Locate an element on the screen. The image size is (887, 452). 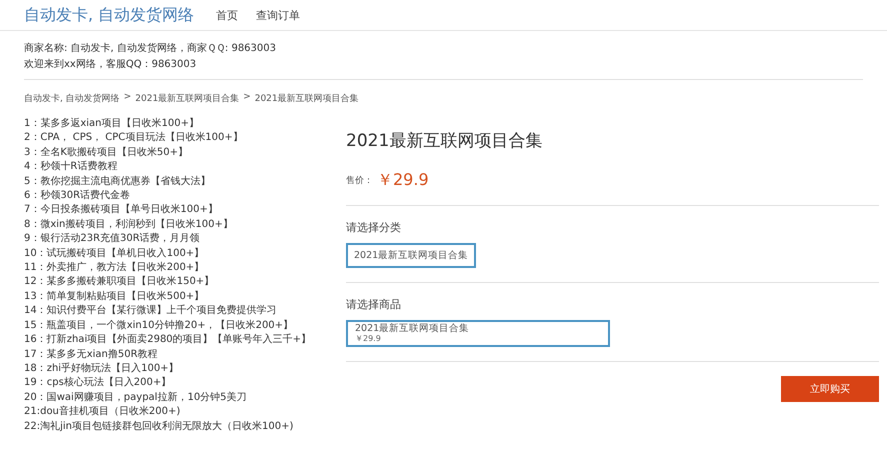
description-line: 10：试玩搬砖项目【单机日收入100+】 is located at coordinates (115, 253).